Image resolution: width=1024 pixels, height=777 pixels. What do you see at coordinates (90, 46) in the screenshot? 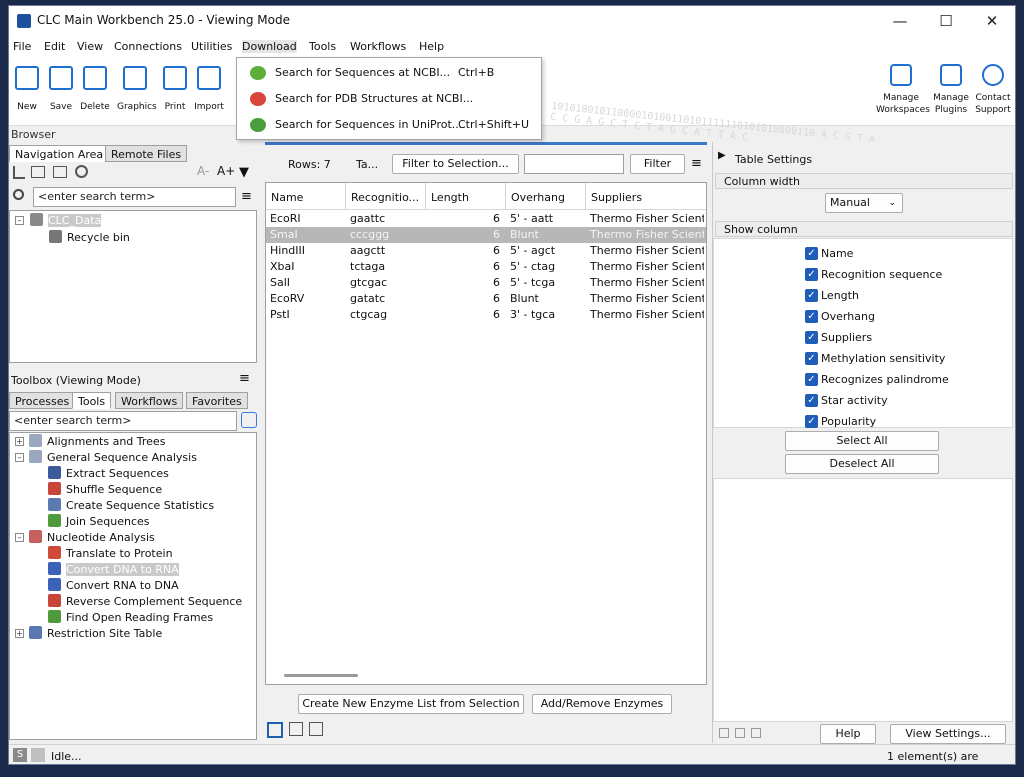
I see `menu-view: View` at bounding box center [90, 46].